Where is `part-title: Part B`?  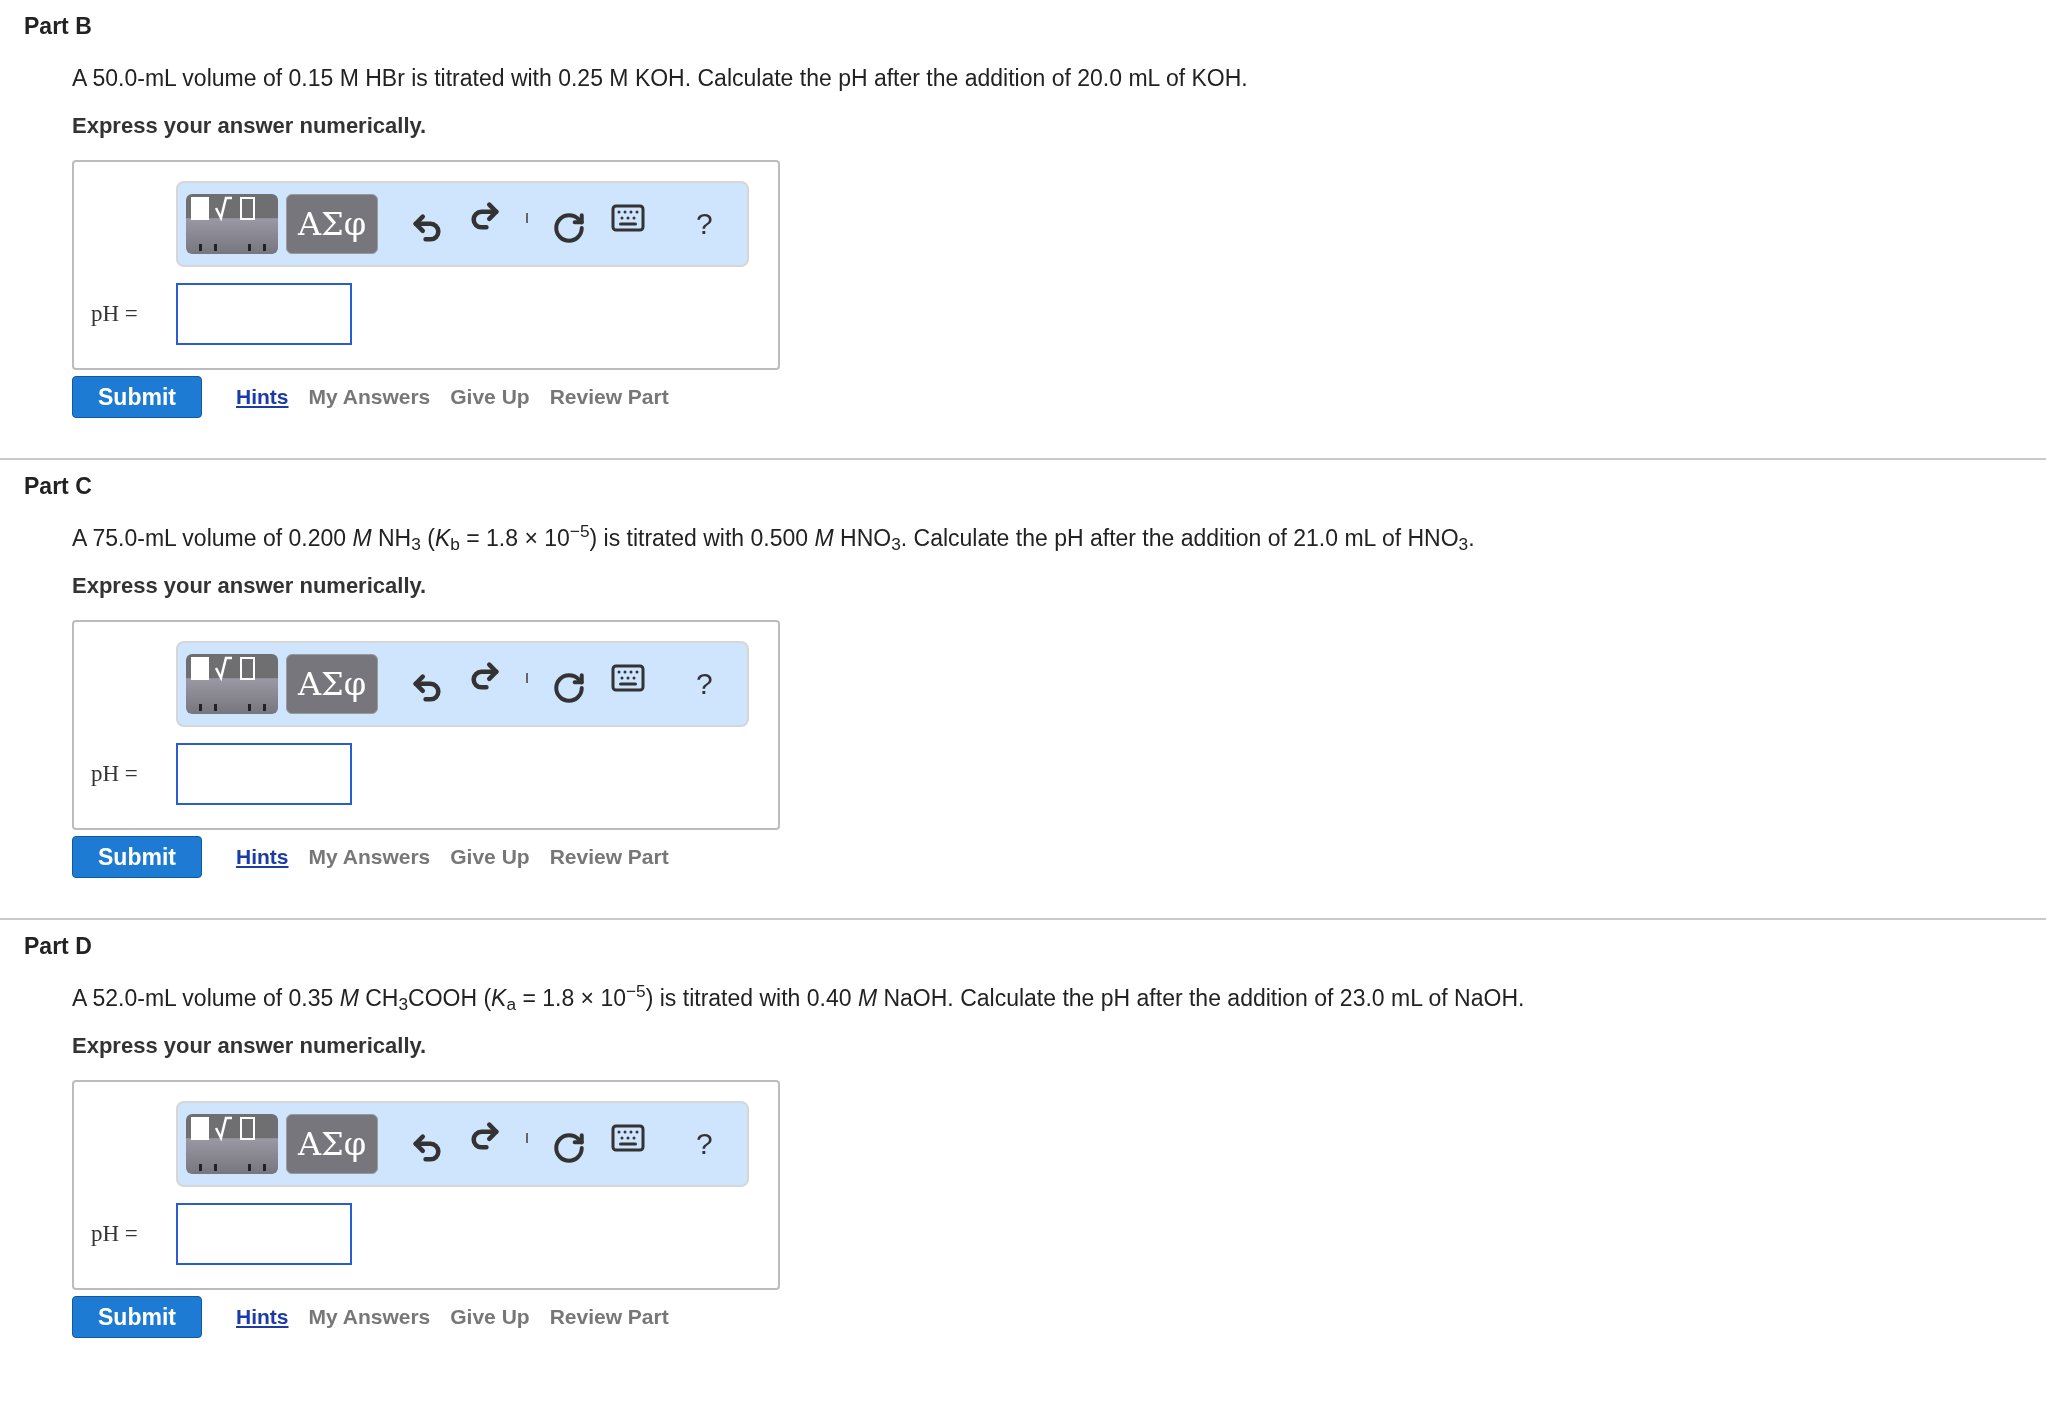
part-title: Part B is located at coordinates (58, 26).